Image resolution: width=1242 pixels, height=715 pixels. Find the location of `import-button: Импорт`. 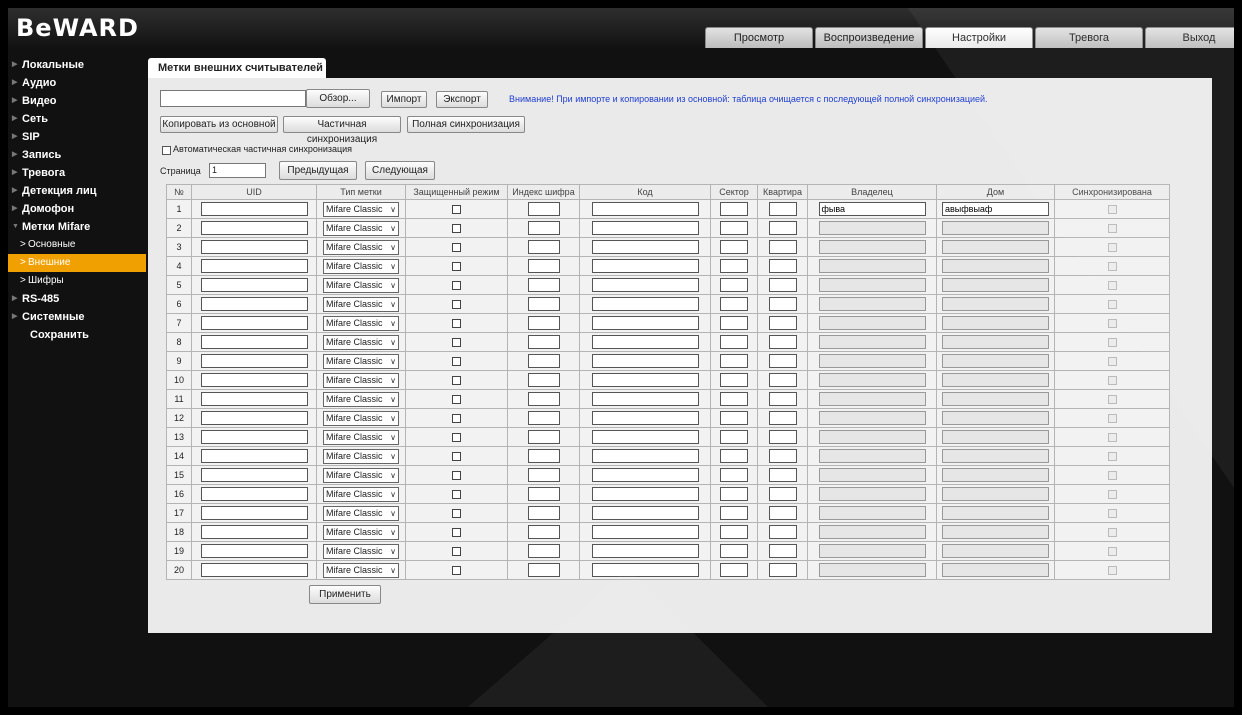

import-button: Импорт is located at coordinates (404, 99).